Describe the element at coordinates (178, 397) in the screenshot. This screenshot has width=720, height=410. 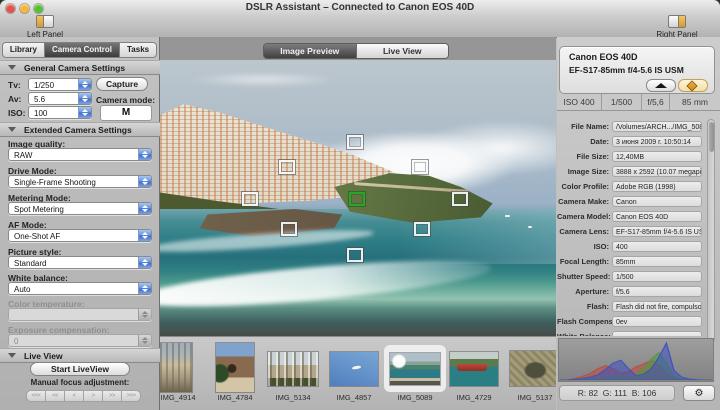
I see `thumbnail-label: IMG_4914` at that location.